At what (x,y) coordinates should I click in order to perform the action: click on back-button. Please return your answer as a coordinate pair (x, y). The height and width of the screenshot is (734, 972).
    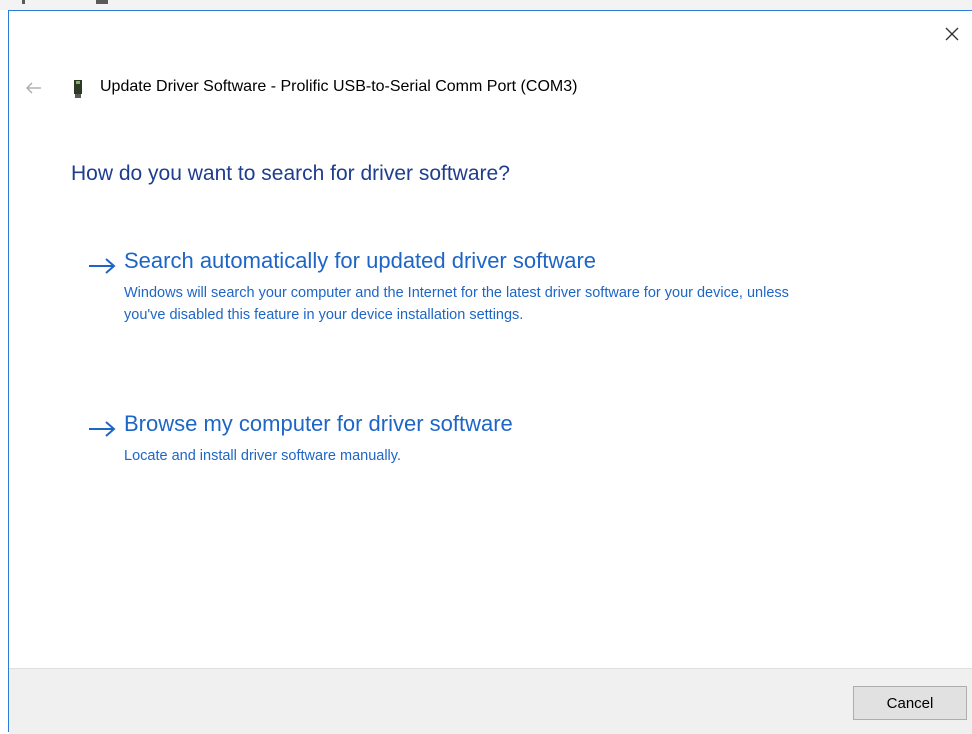
    Looking at the image, I should click on (34, 88).